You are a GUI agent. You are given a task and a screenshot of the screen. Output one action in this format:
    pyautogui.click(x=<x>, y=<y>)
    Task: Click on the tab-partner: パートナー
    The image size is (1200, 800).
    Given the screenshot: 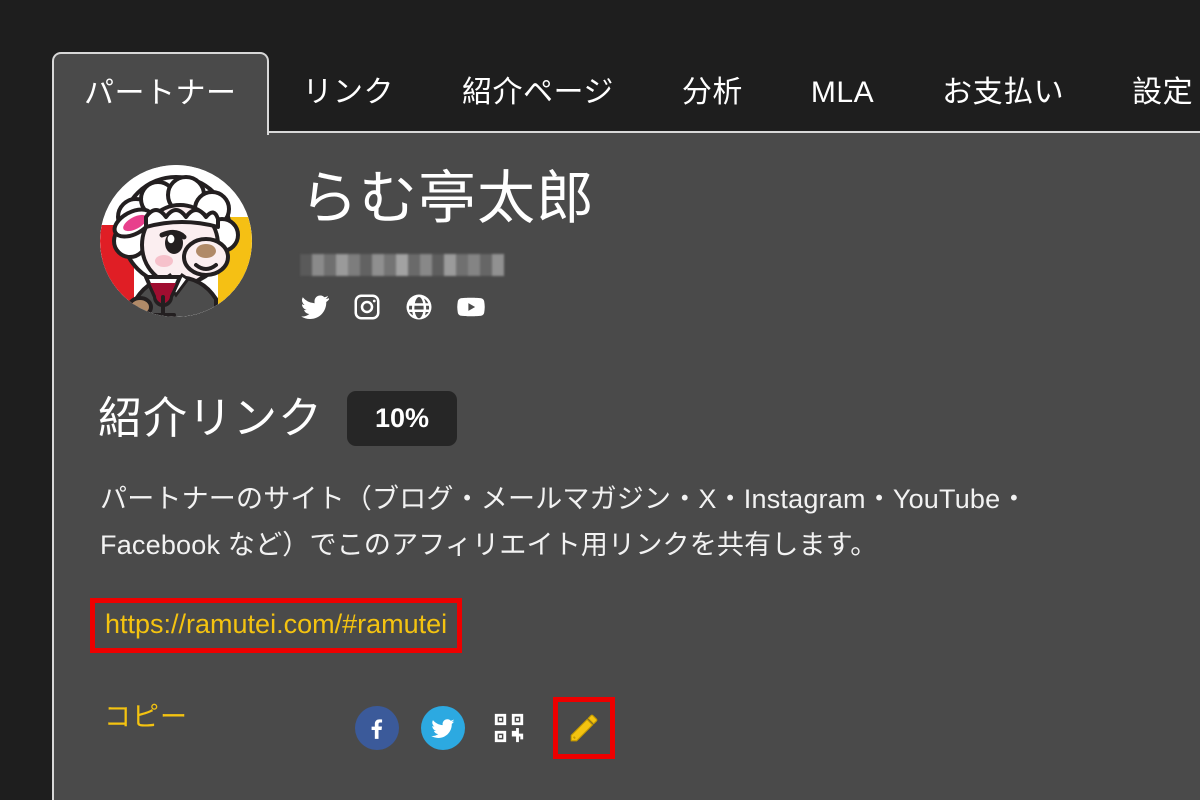 What is the action you would take?
    pyautogui.click(x=160, y=93)
    